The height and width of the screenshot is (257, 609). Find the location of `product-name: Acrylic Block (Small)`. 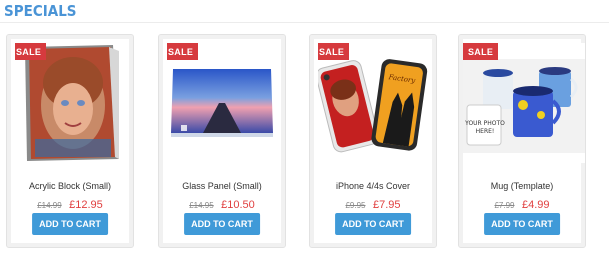

product-name: Acrylic Block (Small) is located at coordinates (70, 186).